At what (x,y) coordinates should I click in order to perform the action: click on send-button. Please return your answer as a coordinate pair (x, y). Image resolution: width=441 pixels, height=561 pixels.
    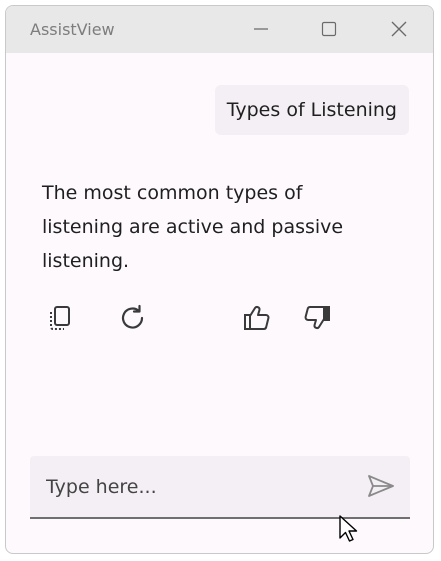
    Looking at the image, I should click on (381, 486).